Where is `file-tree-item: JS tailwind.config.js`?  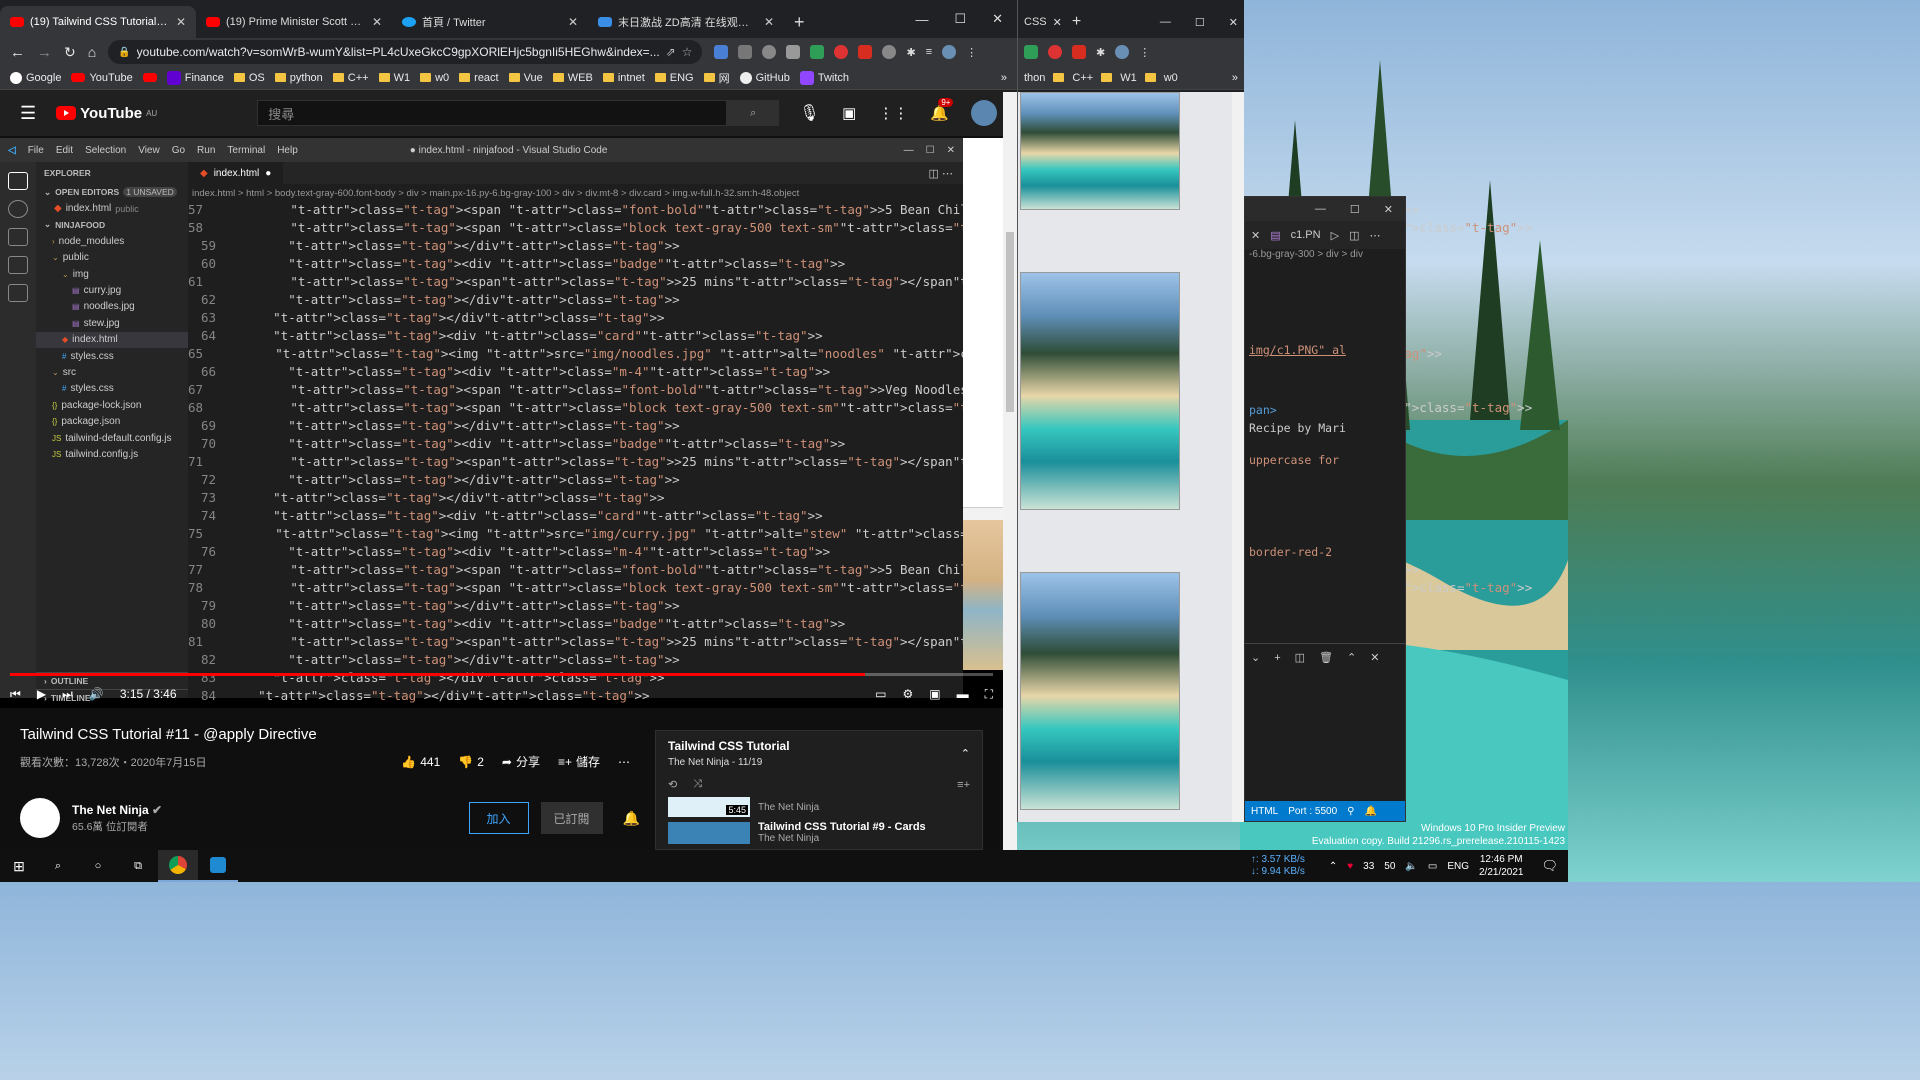
file-tree-item: JS tailwind.config.js is located at coordinates (112, 454).